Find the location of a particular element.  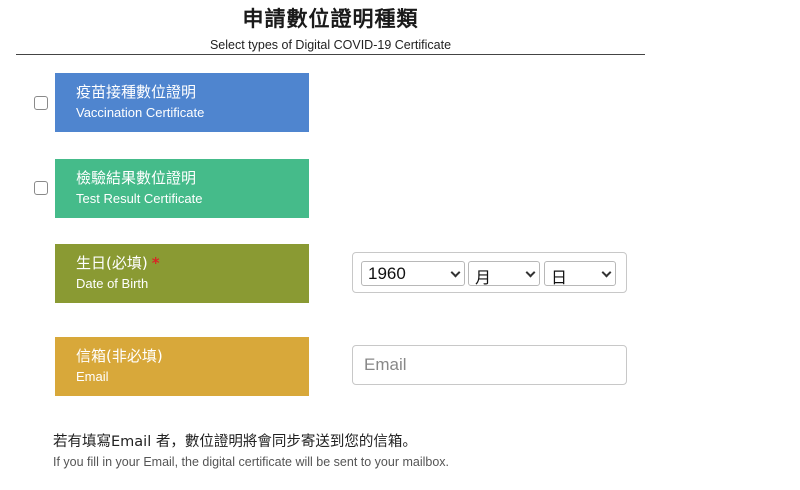

month-select: 月 is located at coordinates (504, 274).